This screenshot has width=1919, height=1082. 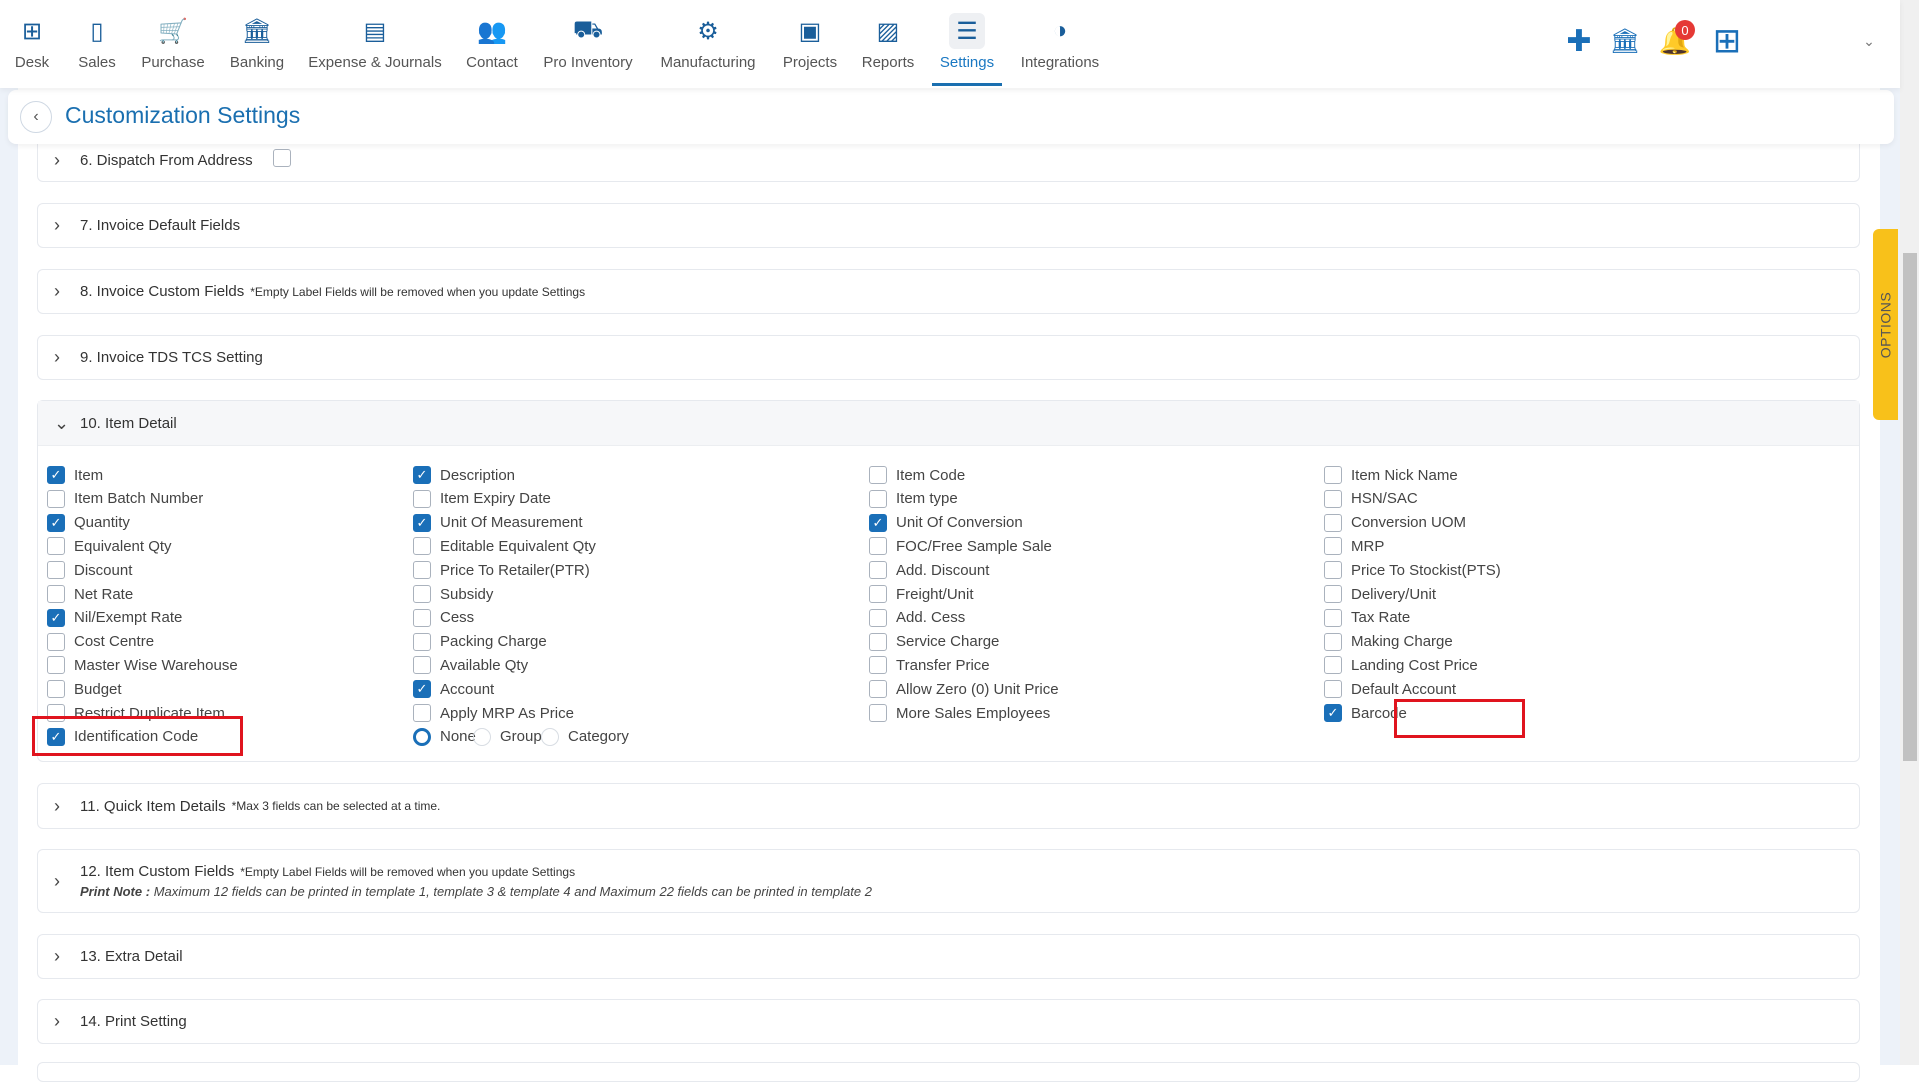 What do you see at coordinates (444, 737) in the screenshot?
I see `radio-option-none: None` at bounding box center [444, 737].